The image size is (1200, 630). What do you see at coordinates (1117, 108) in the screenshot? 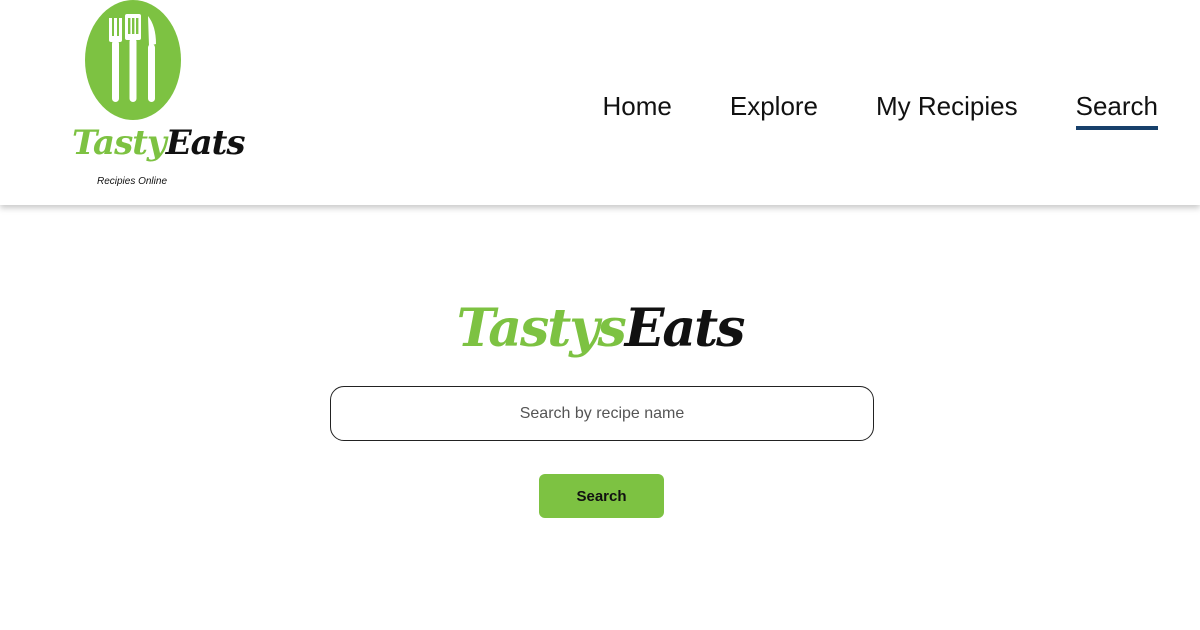
I see `nav-item-search: Search` at bounding box center [1117, 108].